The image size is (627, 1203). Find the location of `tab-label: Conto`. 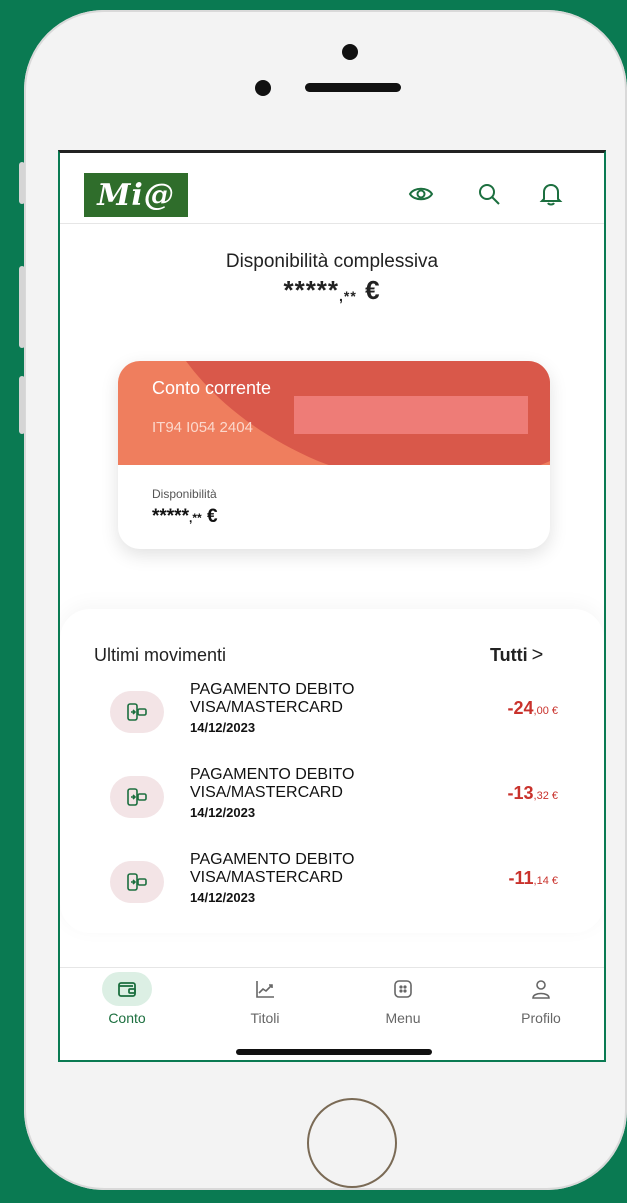

tab-label: Conto is located at coordinates (127, 1018).